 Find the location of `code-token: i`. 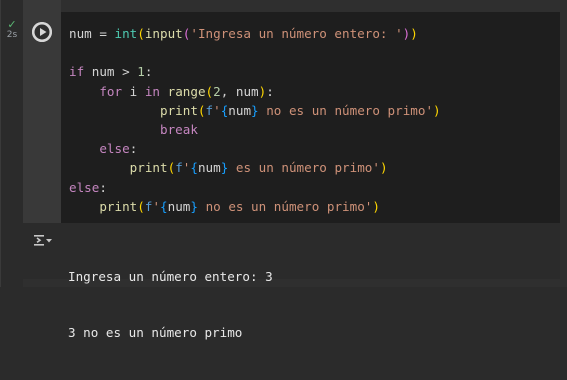

code-token: i is located at coordinates (133, 91).